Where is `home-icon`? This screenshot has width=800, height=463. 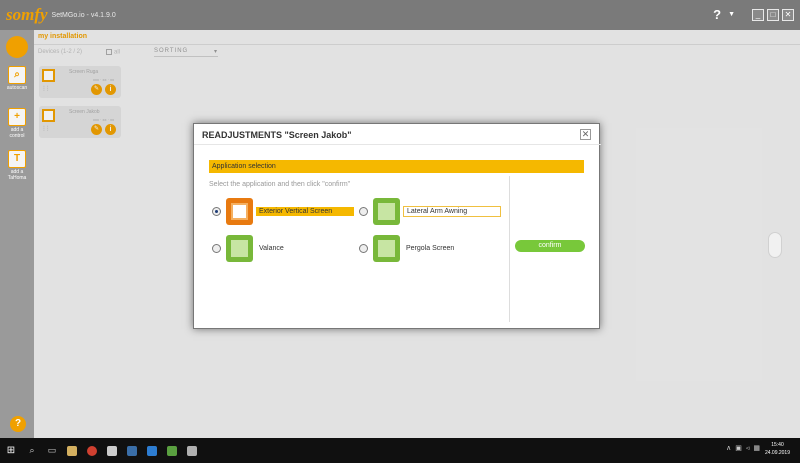 home-icon is located at coordinates (17, 47).